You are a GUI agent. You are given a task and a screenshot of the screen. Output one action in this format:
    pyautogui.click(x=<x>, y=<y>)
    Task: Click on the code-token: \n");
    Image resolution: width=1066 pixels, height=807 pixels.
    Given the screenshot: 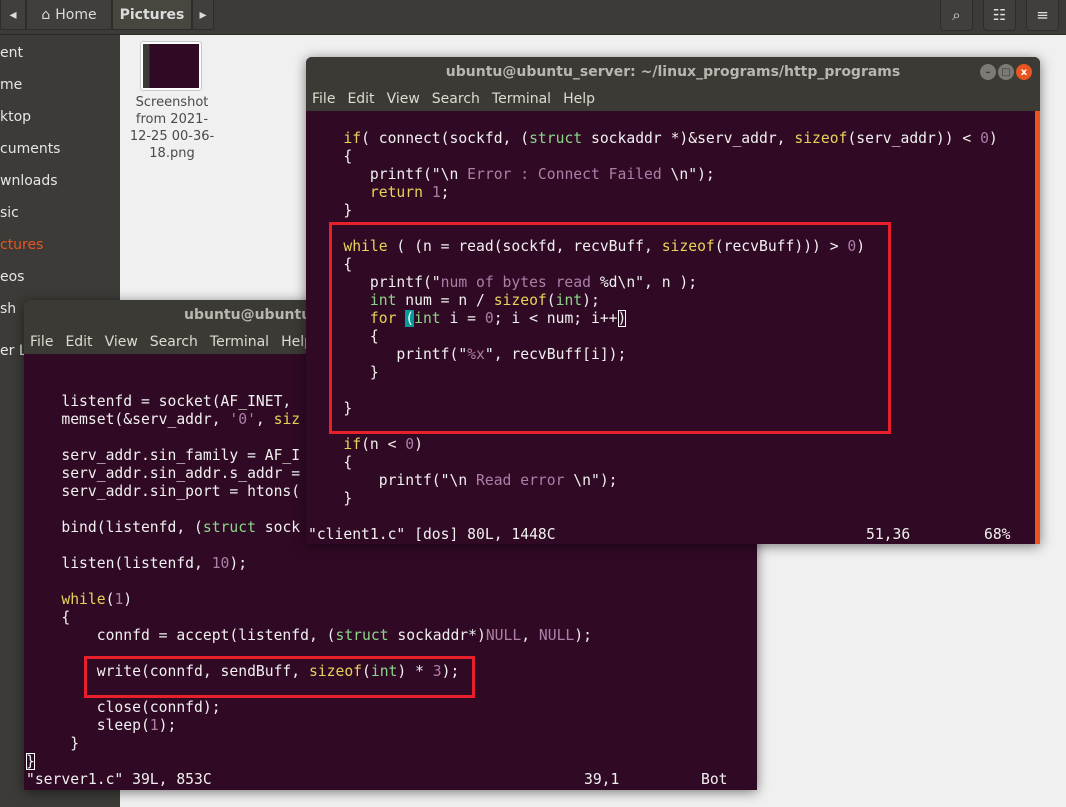 What is the action you would take?
    pyautogui.click(x=591, y=480)
    